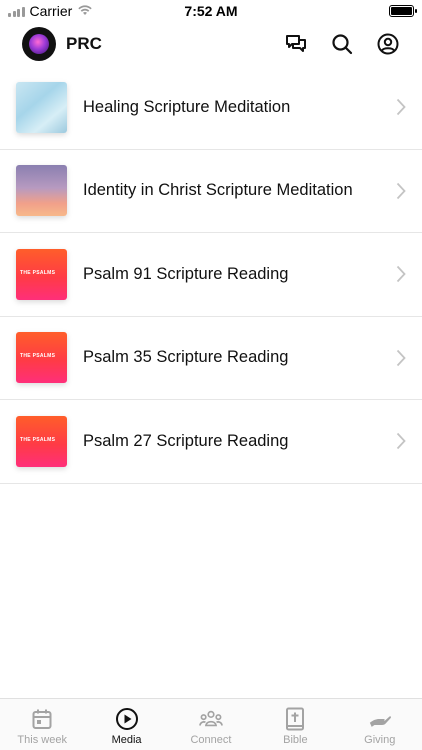 The image size is (422, 750). What do you see at coordinates (186, 357) in the screenshot?
I see `list-item-title: Psalm 35 Scripture Reading` at bounding box center [186, 357].